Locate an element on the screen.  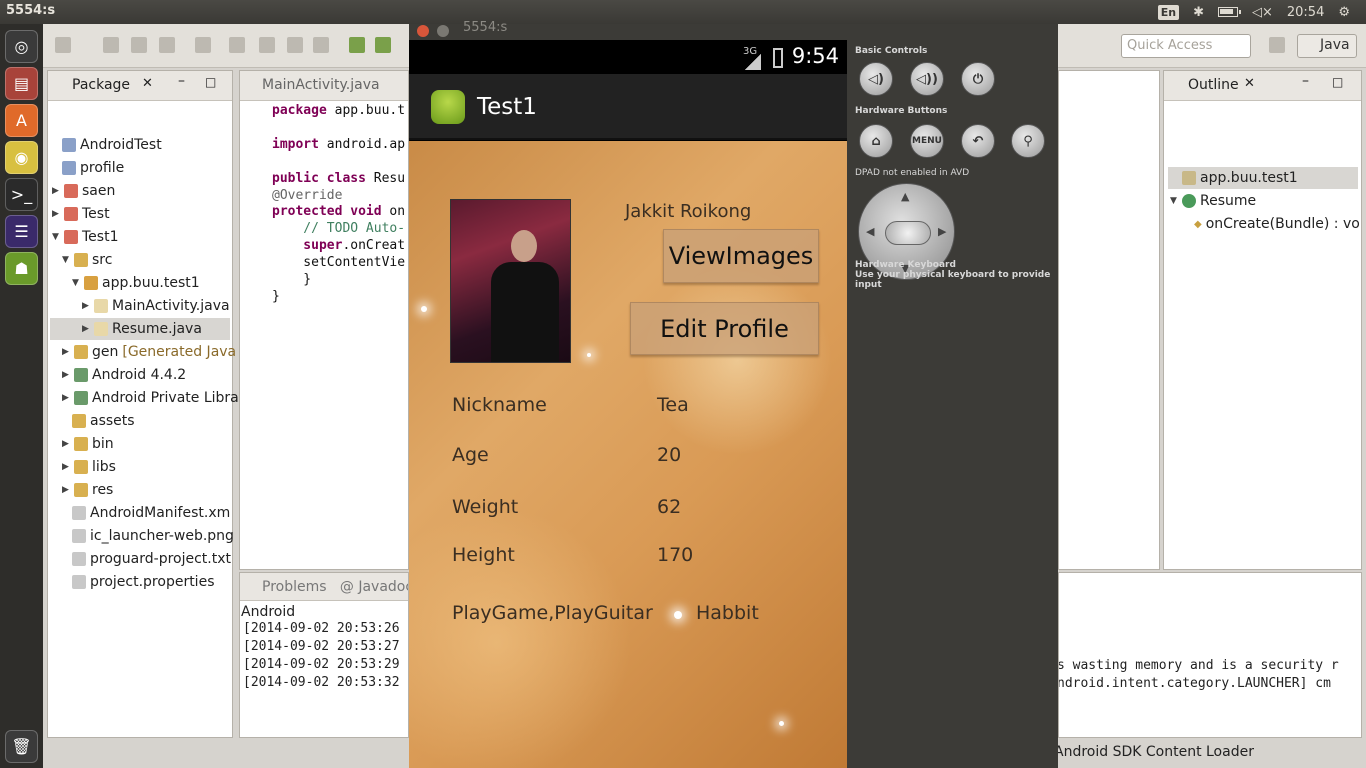
power-icon: ⏻ is located at coordinates (978, 79).